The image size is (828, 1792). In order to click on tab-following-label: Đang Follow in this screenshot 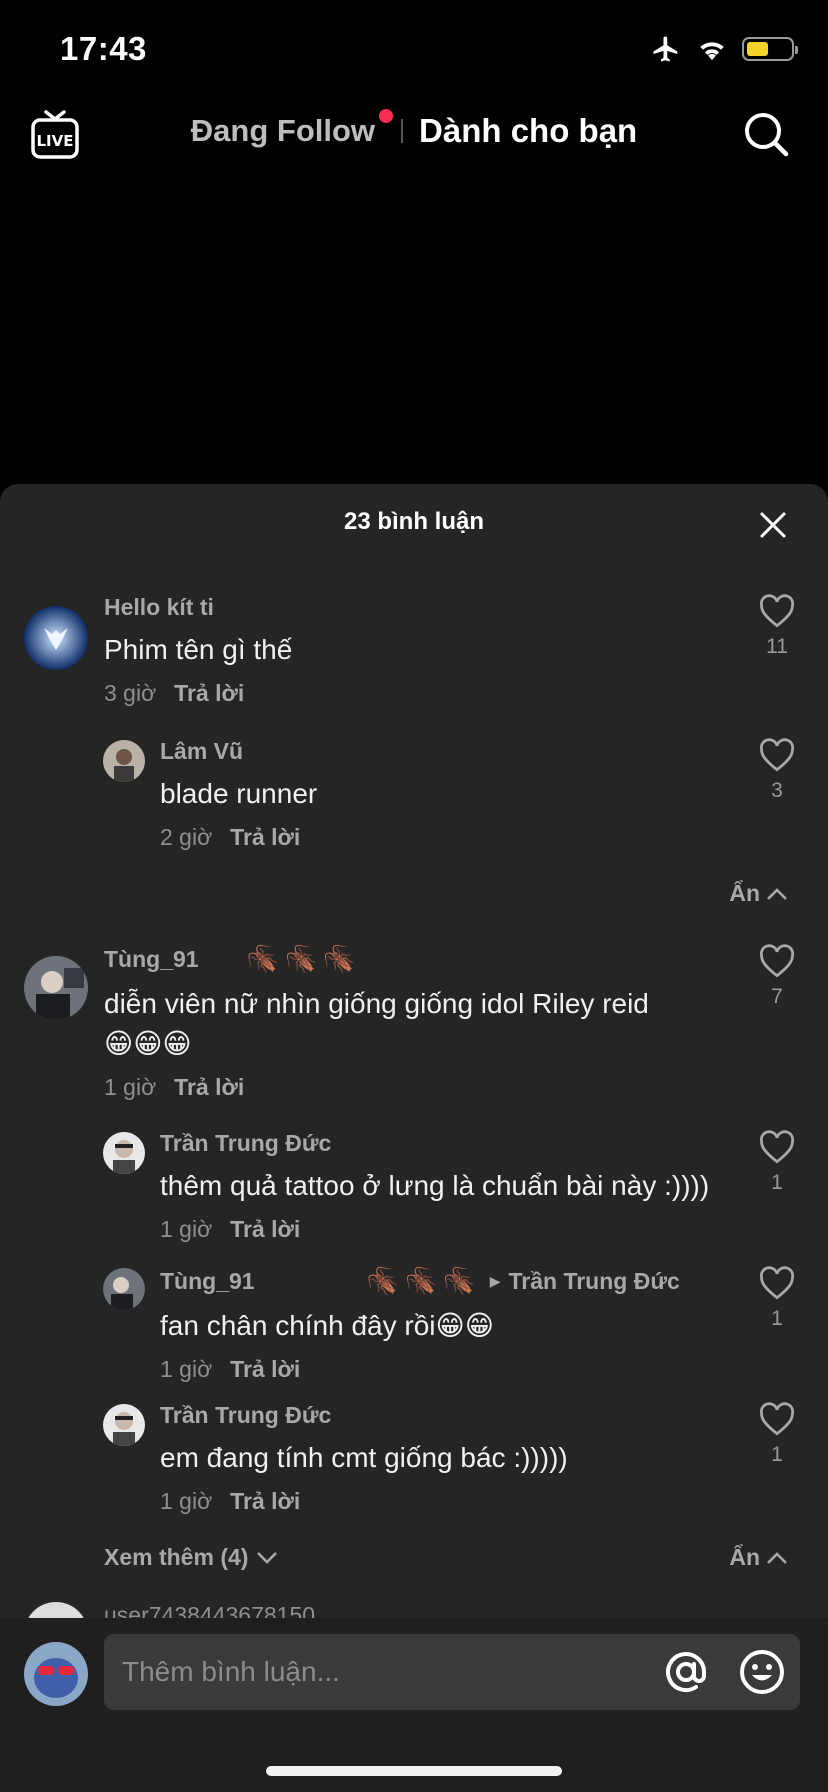, I will do `click(283, 130)`.